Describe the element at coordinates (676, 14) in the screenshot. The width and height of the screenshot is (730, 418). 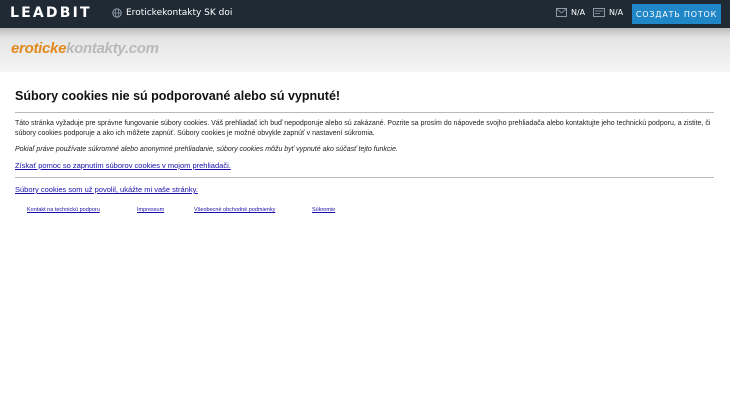
I see `create-stream-button: СОЗДАТЬ ПОТОК` at that location.